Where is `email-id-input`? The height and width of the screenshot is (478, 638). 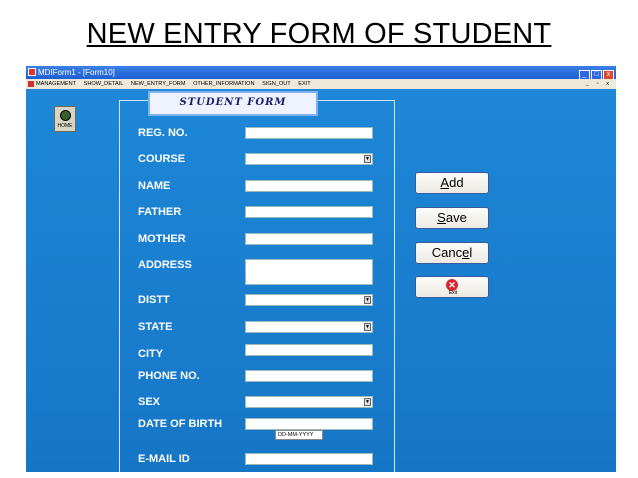 email-id-input is located at coordinates (309, 459).